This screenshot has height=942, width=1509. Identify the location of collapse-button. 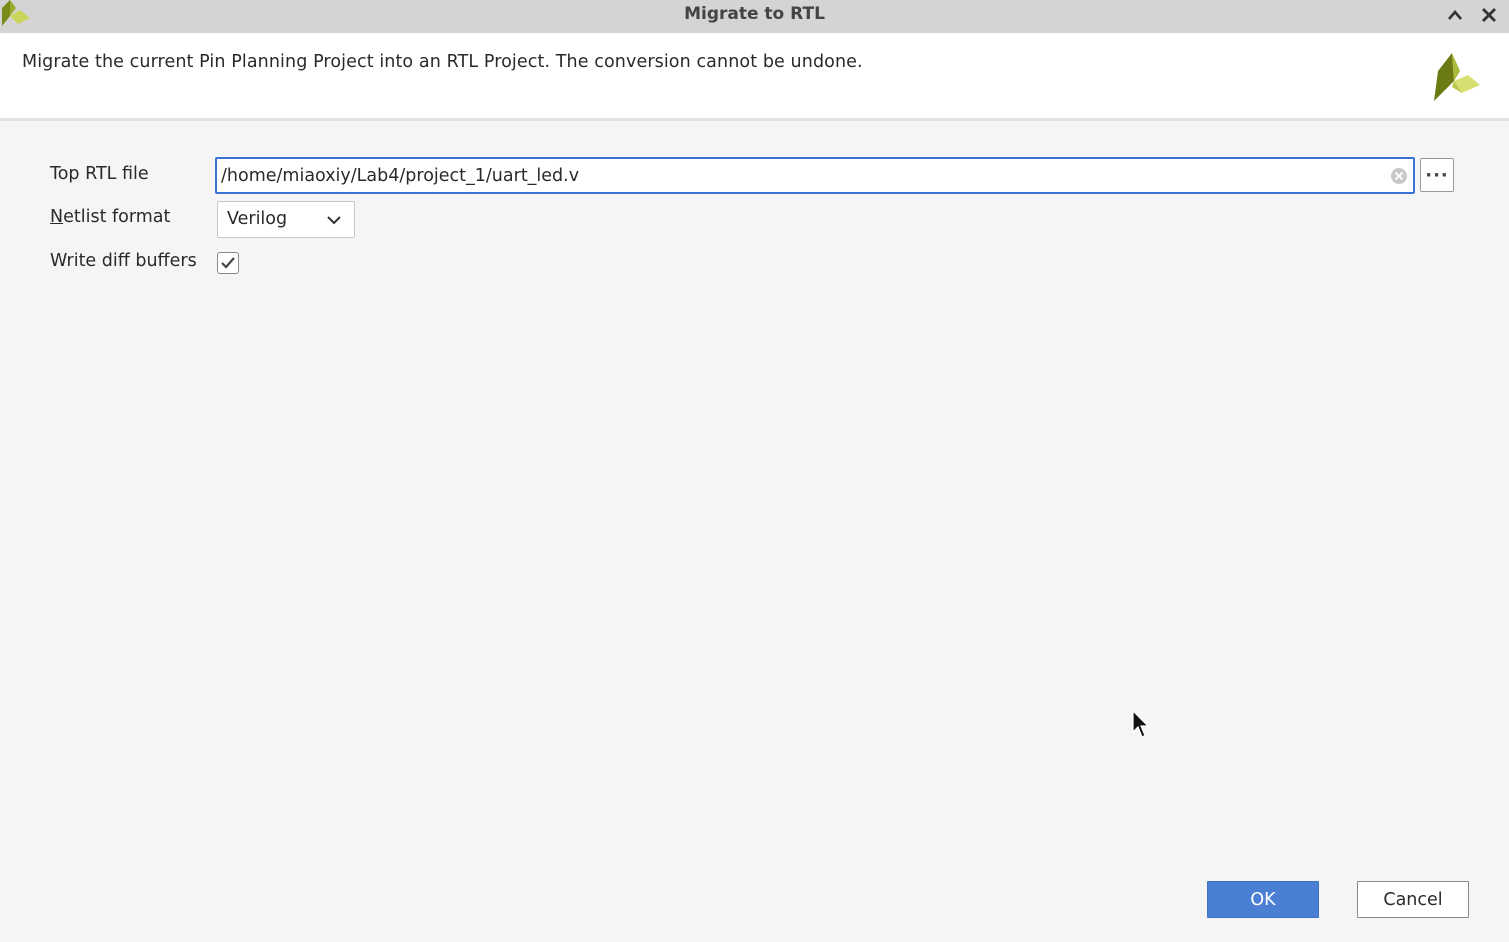
(1455, 15).